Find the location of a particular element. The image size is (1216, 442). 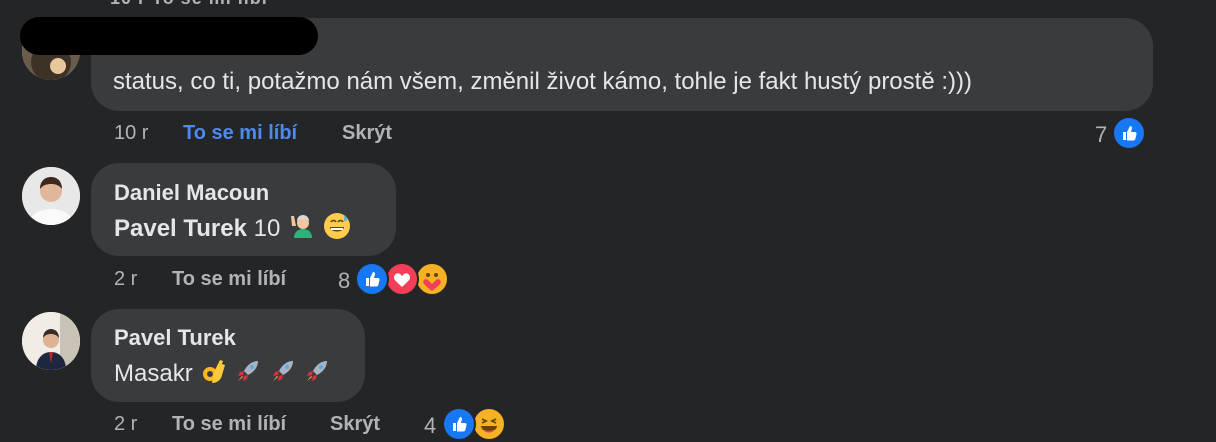

person-raising-hand-emoji is located at coordinates (301, 229).